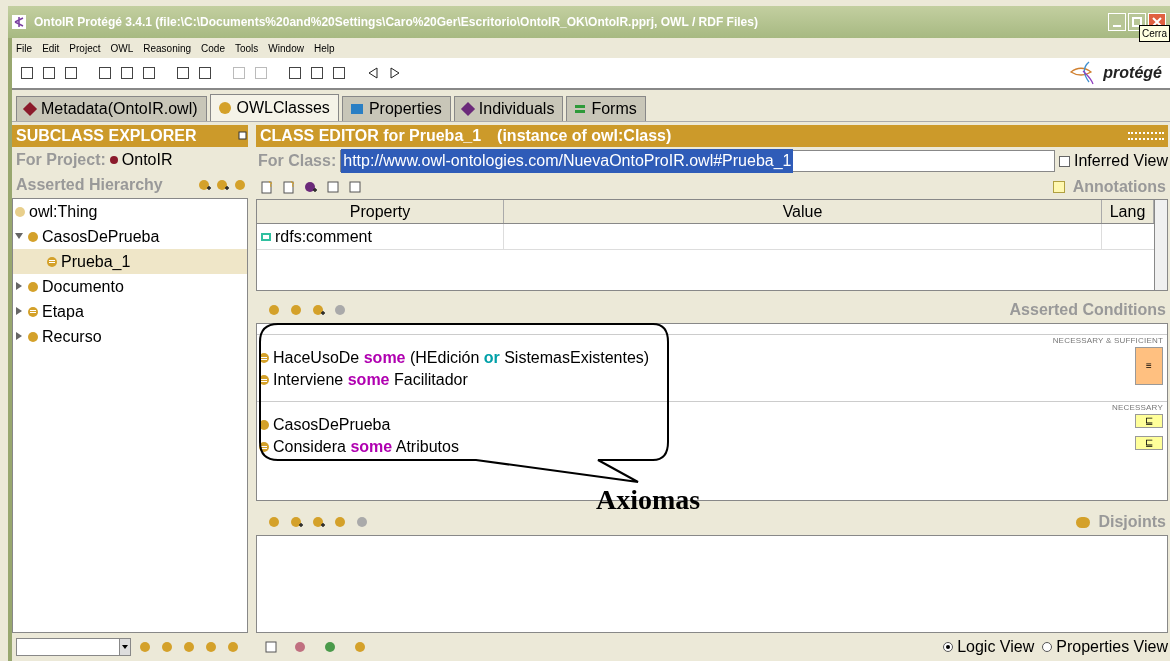 The height and width of the screenshot is (661, 1170). I want to click on condition-text: HaceUsoDe some (HEdición or SistemasExistentes), so click(461, 358).